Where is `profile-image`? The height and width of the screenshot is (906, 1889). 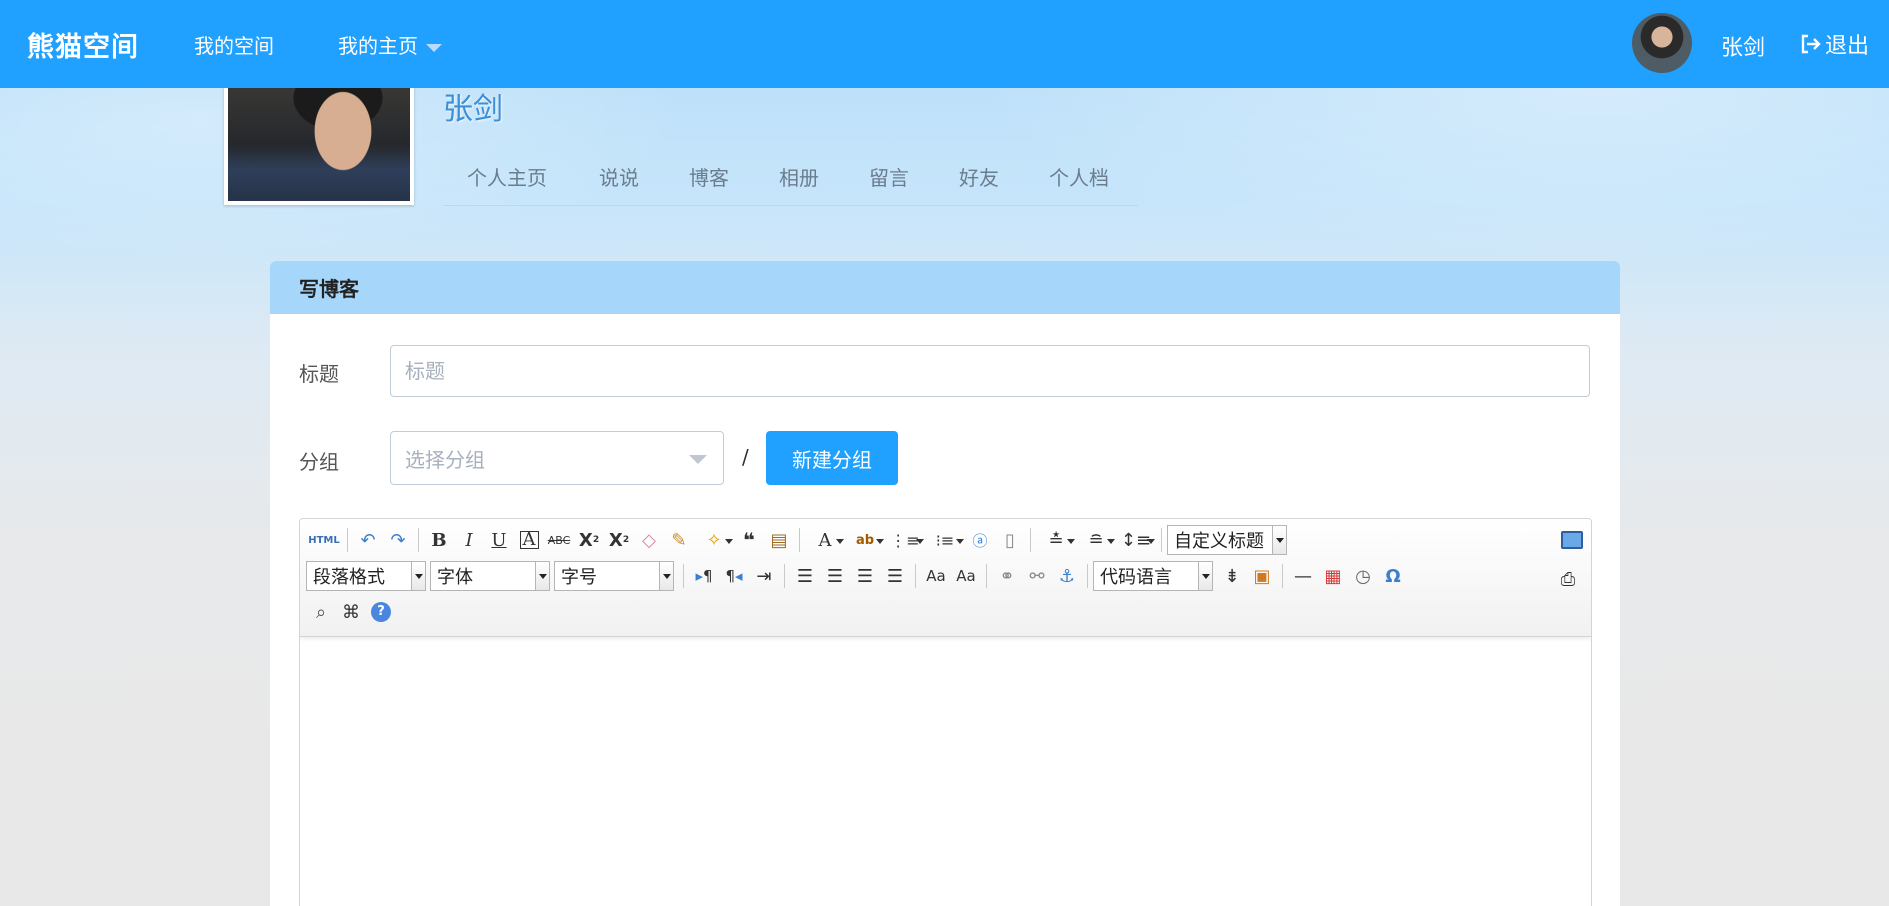
profile-image is located at coordinates (319, 138).